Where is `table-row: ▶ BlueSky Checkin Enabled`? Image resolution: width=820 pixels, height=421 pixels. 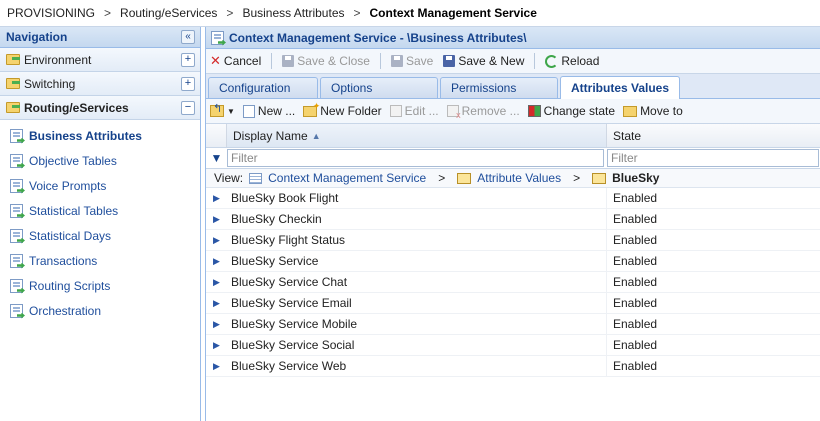
table-row: ▶ BlueSky Checkin Enabled is located at coordinates (513, 219).